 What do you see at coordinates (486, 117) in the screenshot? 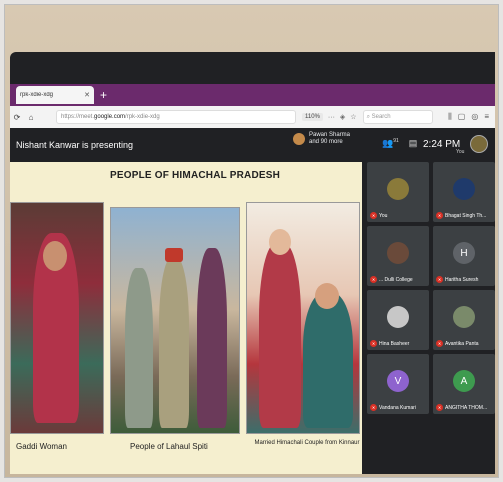
I see `menu-icon: ≡` at bounding box center [486, 117].